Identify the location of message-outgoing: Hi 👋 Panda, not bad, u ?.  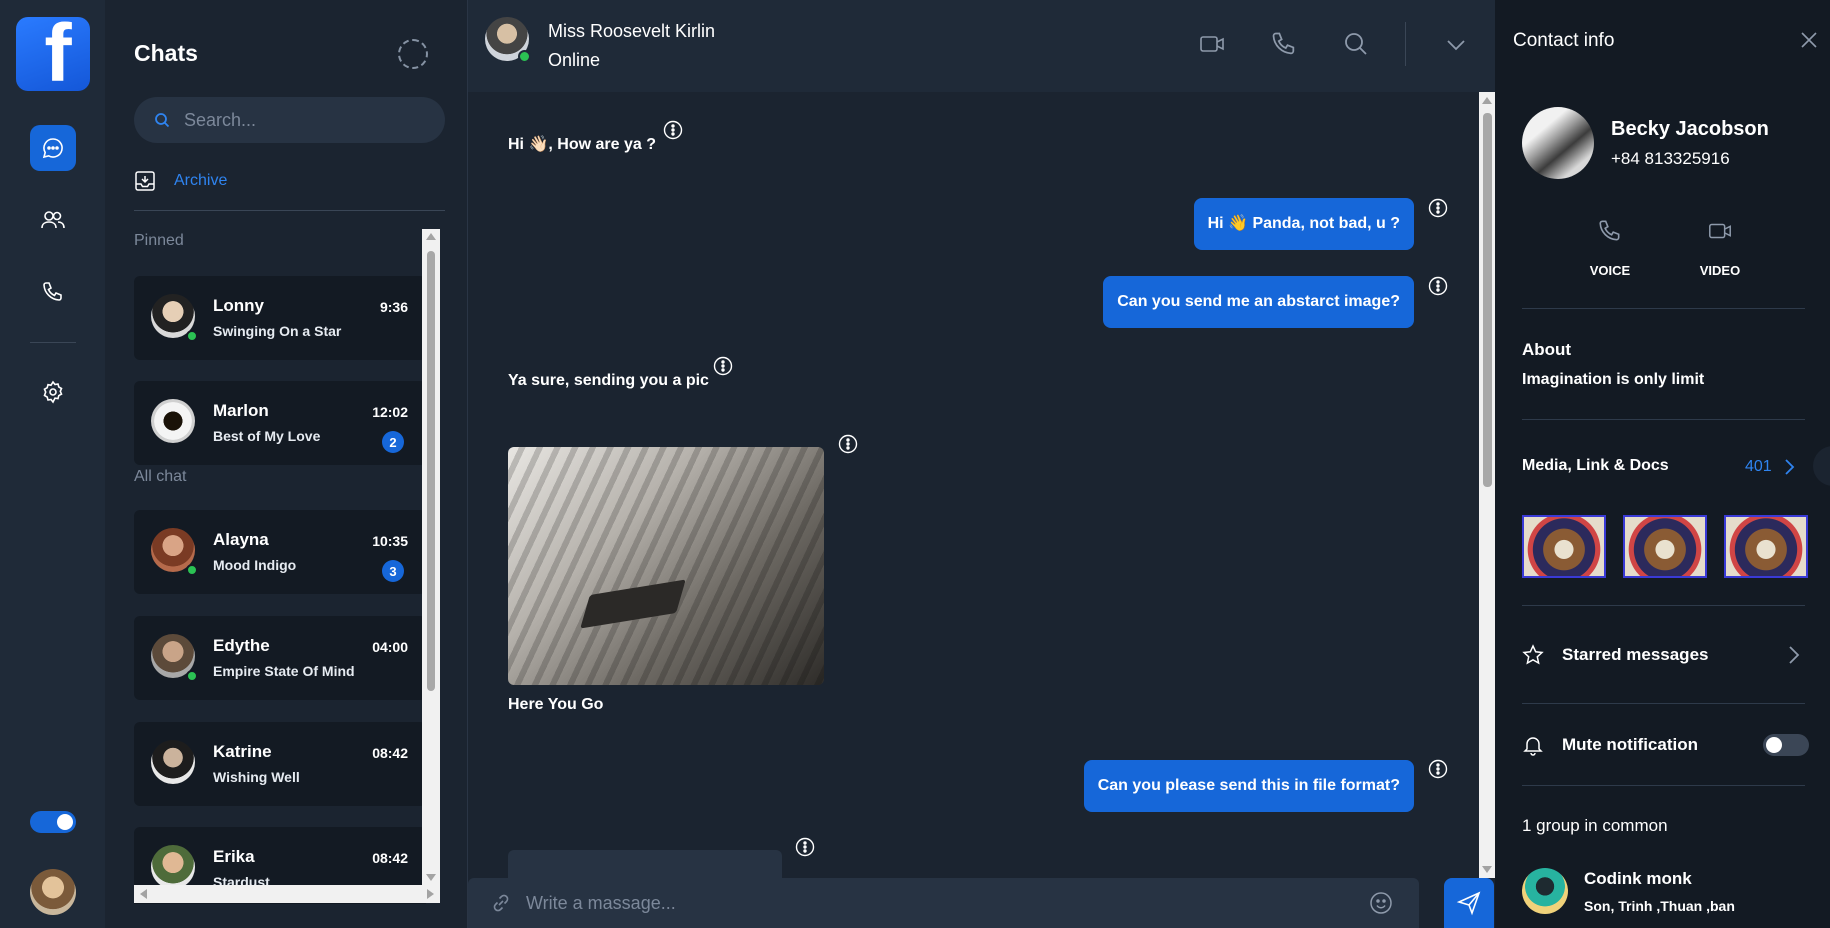
(1303, 224).